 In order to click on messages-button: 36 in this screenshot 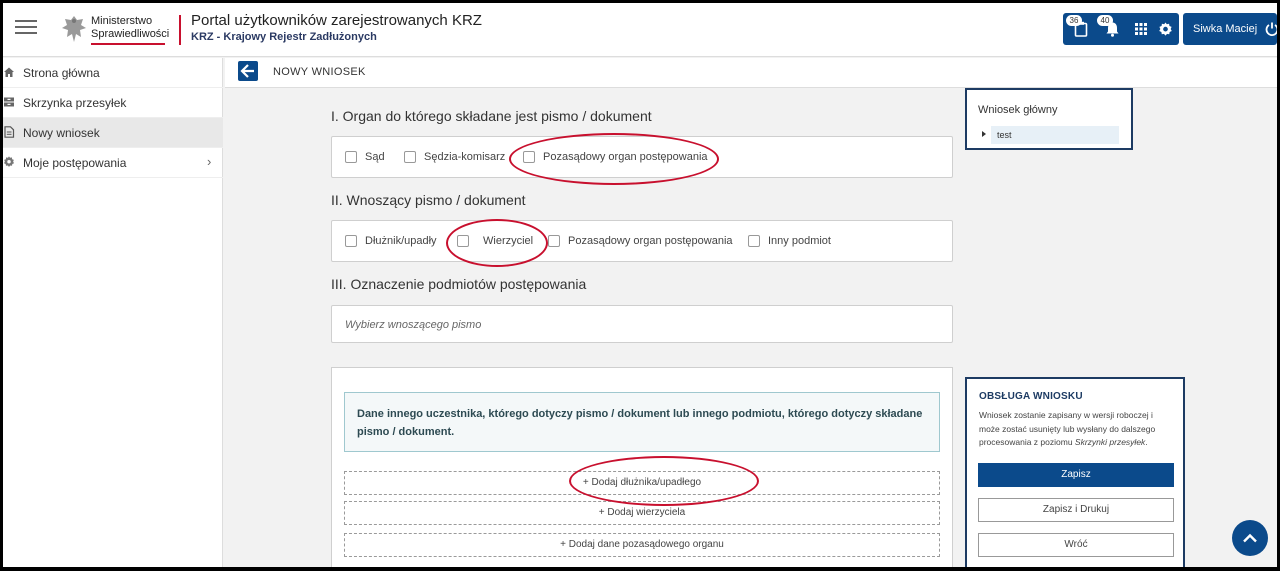, I will do `click(1079, 29)`.